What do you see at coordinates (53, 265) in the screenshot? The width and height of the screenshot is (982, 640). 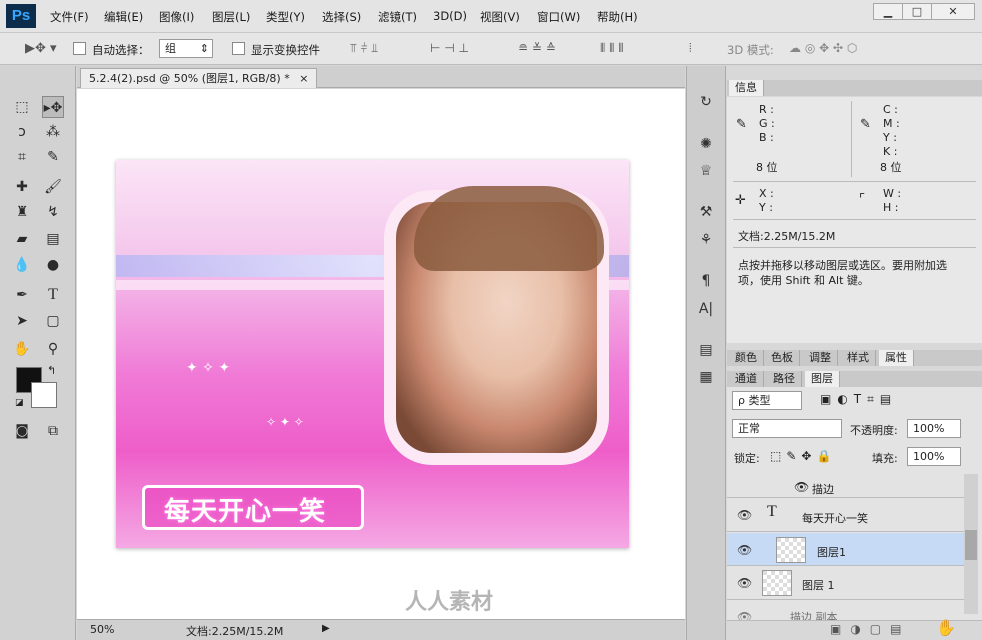 I see `dodge-tool-icon: ●` at bounding box center [53, 265].